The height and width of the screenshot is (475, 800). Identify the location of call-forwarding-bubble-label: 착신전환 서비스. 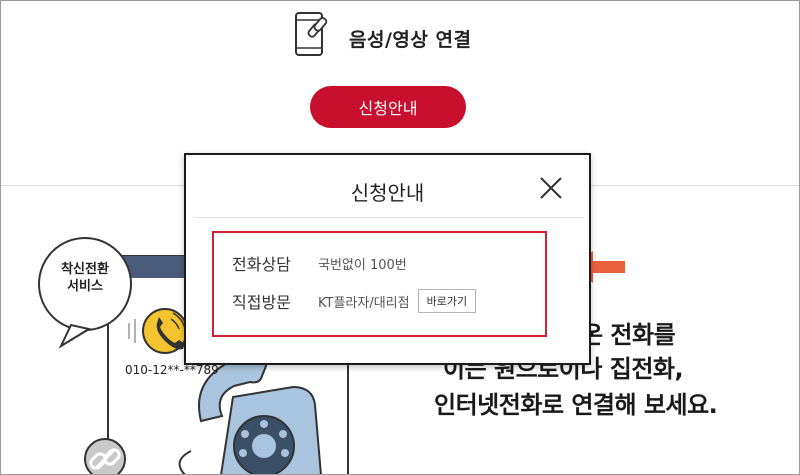
(85, 278).